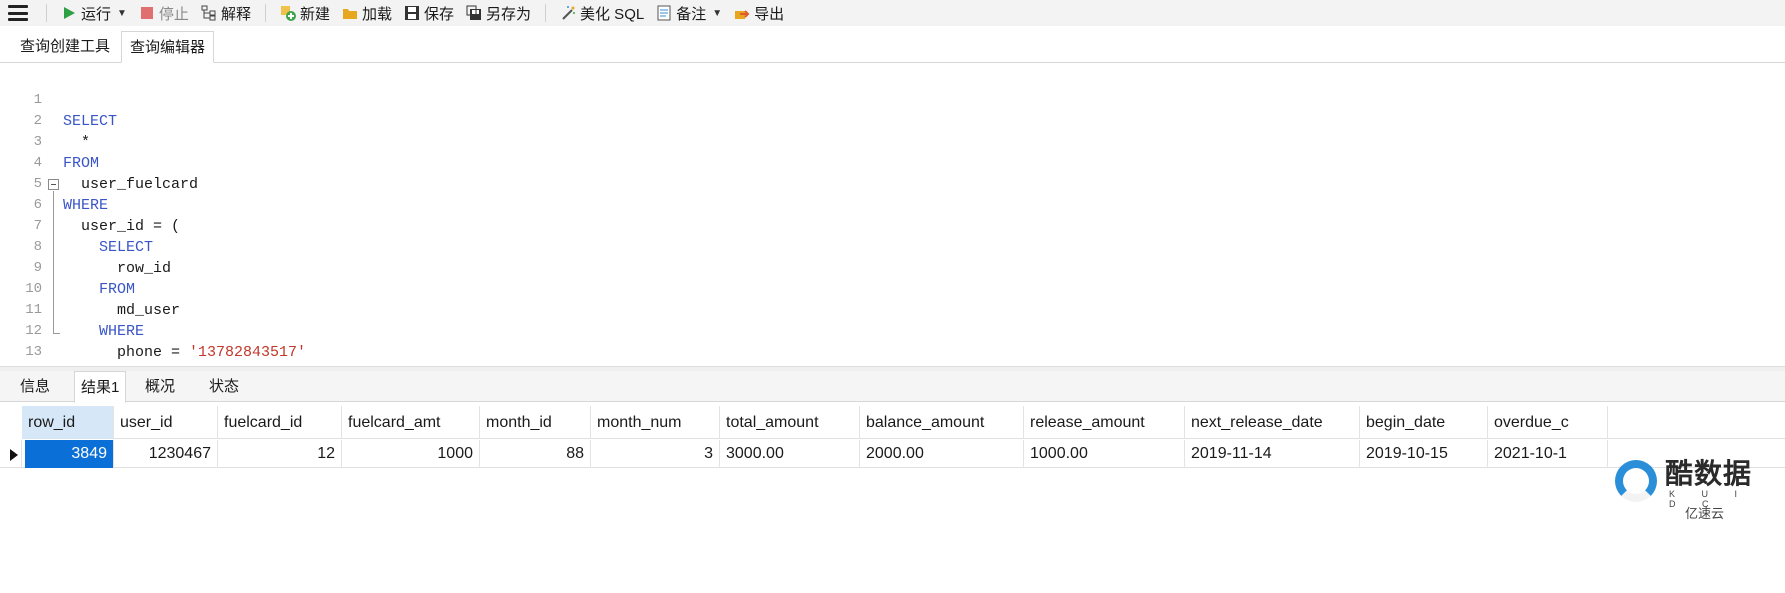 The height and width of the screenshot is (593, 1785). I want to click on export-button: 导出, so click(759, 13).